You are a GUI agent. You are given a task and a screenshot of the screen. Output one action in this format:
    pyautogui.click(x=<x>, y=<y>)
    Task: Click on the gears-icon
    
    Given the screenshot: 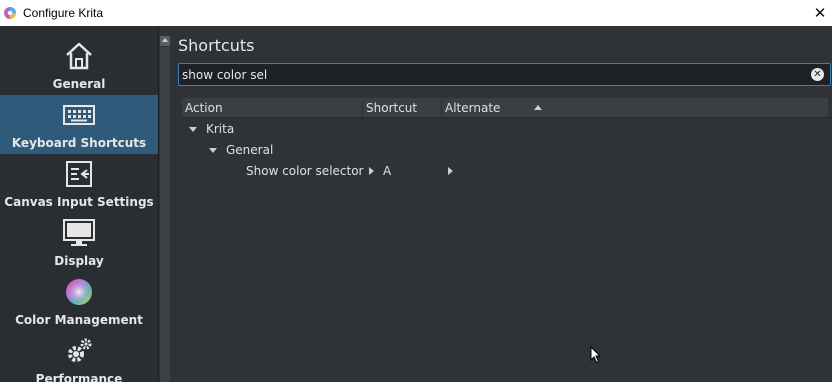 What is the action you would take?
    pyautogui.click(x=79, y=351)
    